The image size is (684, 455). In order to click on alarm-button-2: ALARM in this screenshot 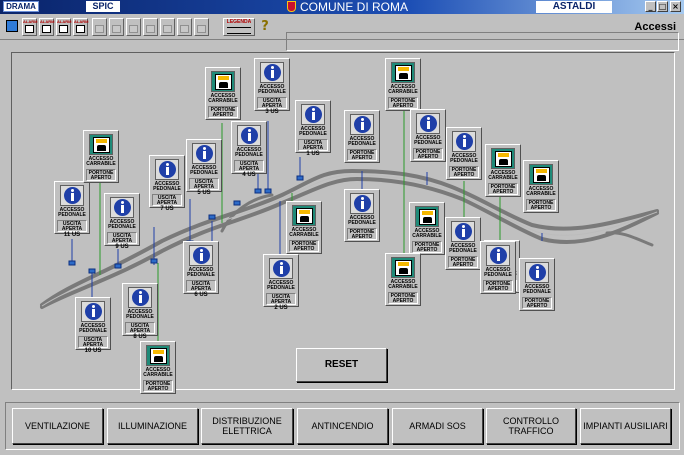, I will do `click(46, 27)`.